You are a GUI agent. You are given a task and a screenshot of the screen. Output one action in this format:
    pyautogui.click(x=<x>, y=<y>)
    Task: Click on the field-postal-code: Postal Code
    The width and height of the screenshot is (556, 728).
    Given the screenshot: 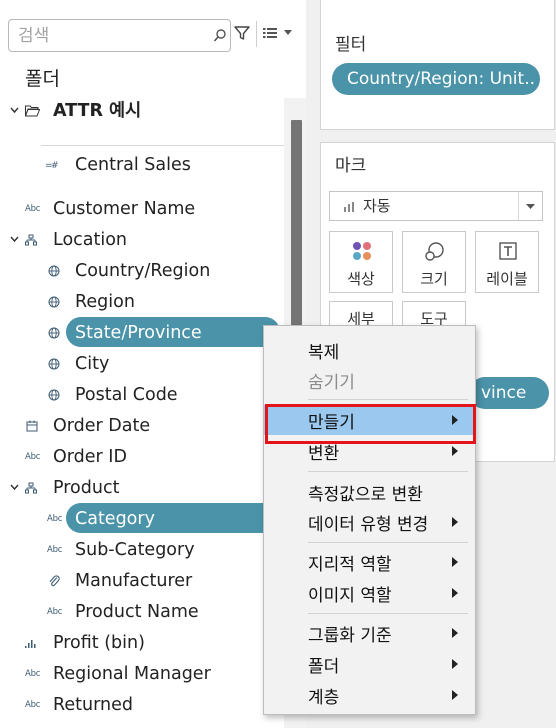 What is the action you would take?
    pyautogui.click(x=142, y=395)
    